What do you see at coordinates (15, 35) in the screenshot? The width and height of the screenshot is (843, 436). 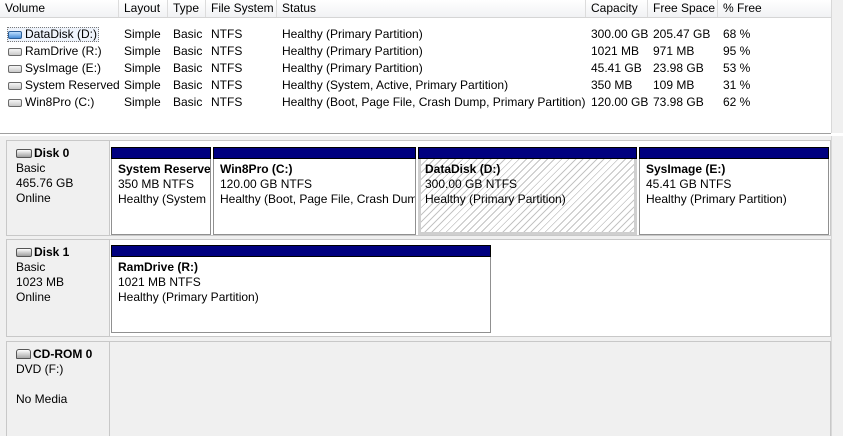 I see `blue-volume-icon` at bounding box center [15, 35].